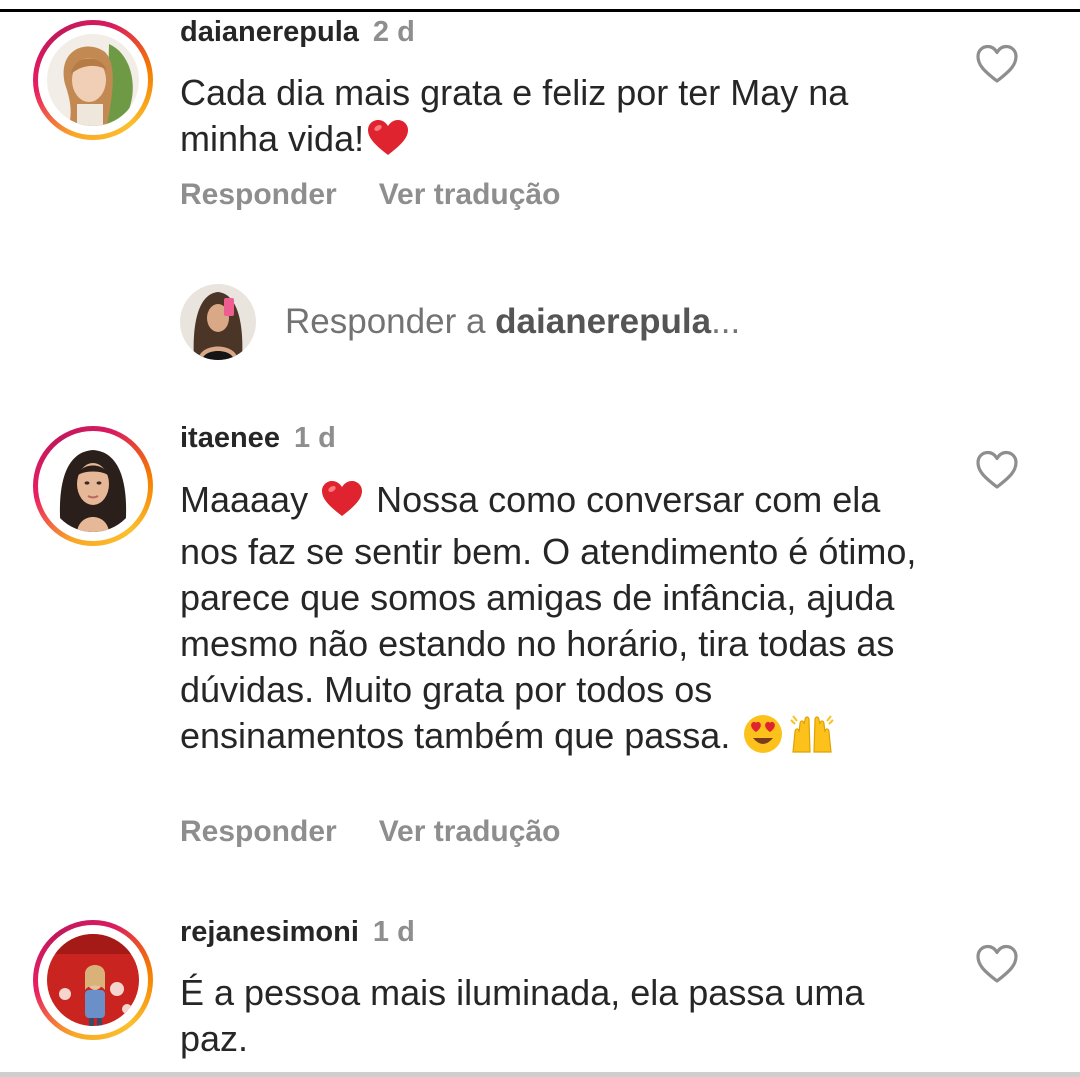 The height and width of the screenshot is (1077, 1080). Describe the element at coordinates (218, 322) in the screenshot. I see `current-user-avatar` at that location.